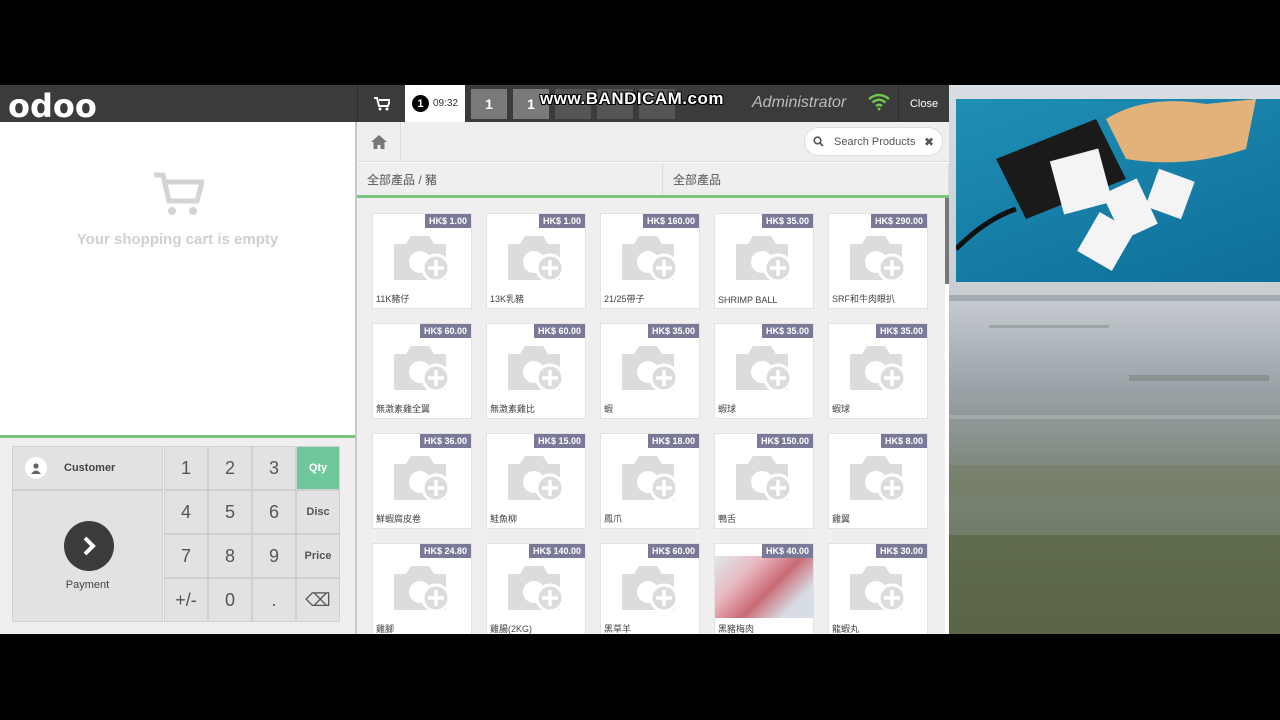 This screenshot has height=720, width=1280. What do you see at coordinates (186, 600) in the screenshot?
I see `numpad-plus-minus: +/-` at bounding box center [186, 600].